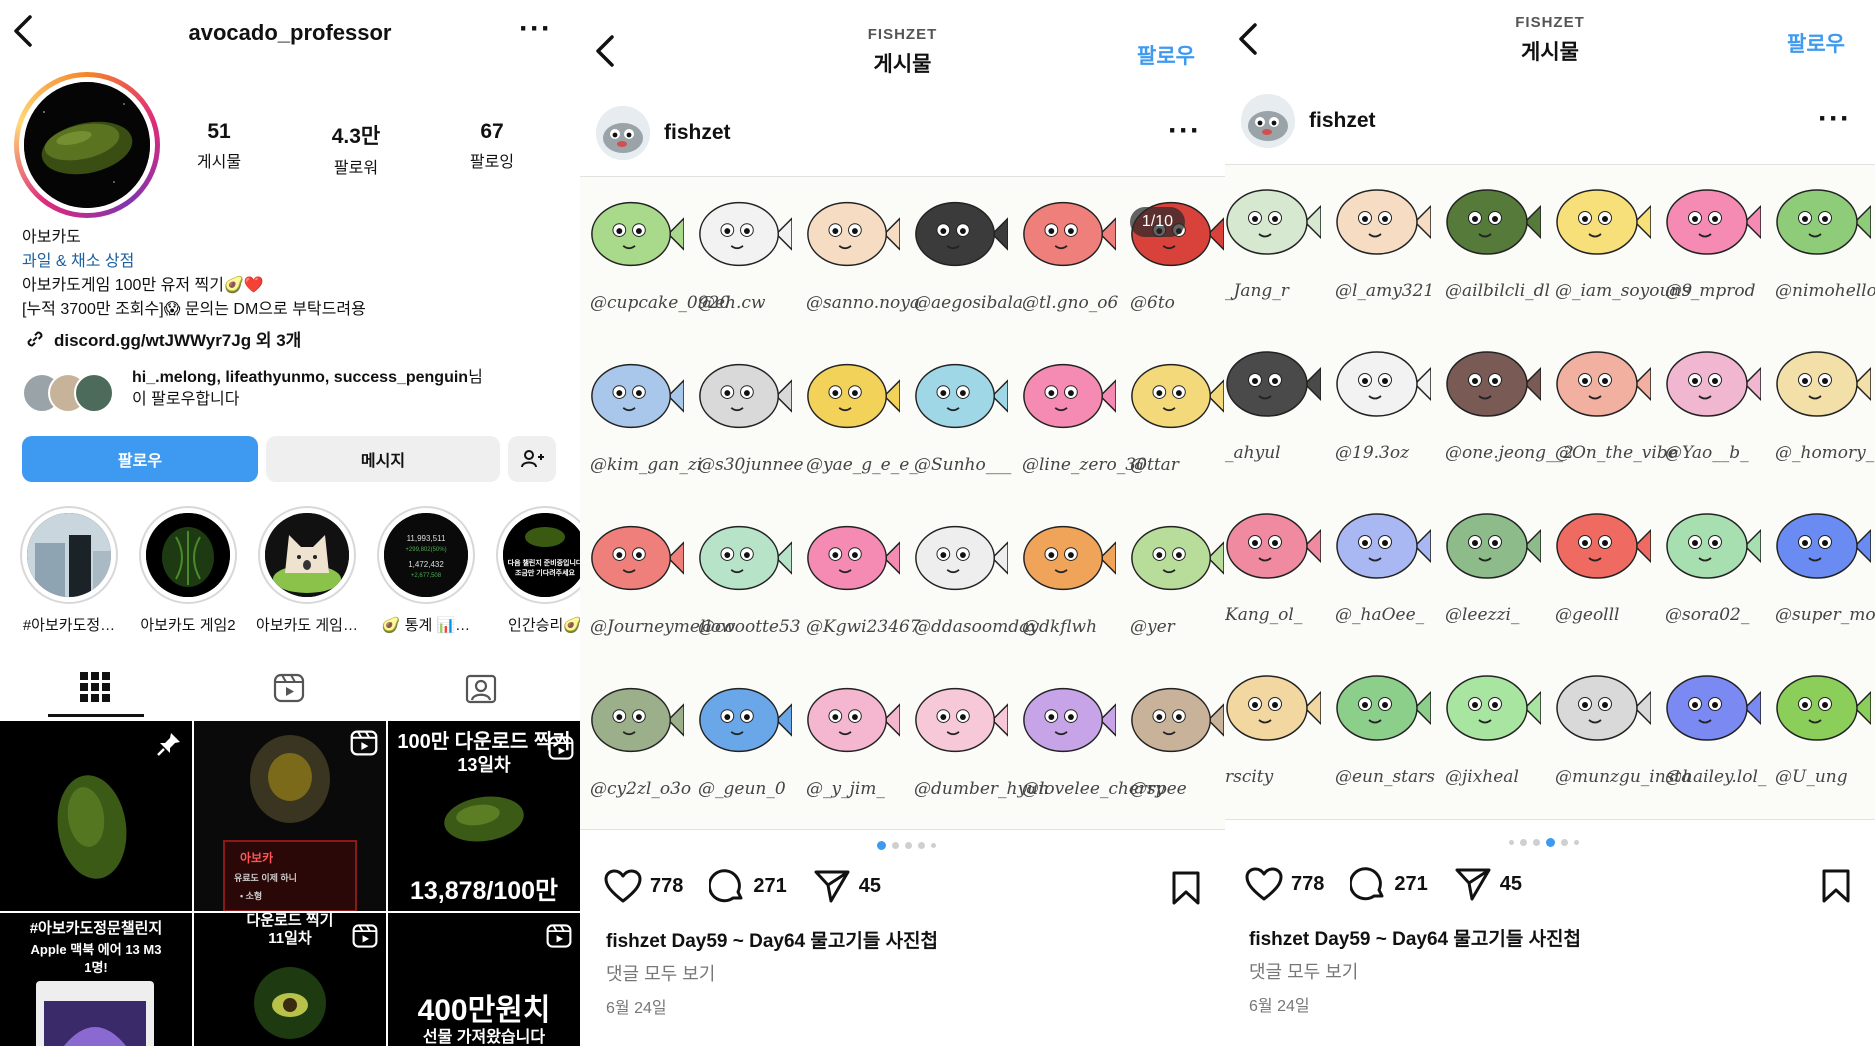 Image resolution: width=1875 pixels, height=1046 pixels. I want to click on profile-category: 과일 & 채소 상점, so click(292, 262).